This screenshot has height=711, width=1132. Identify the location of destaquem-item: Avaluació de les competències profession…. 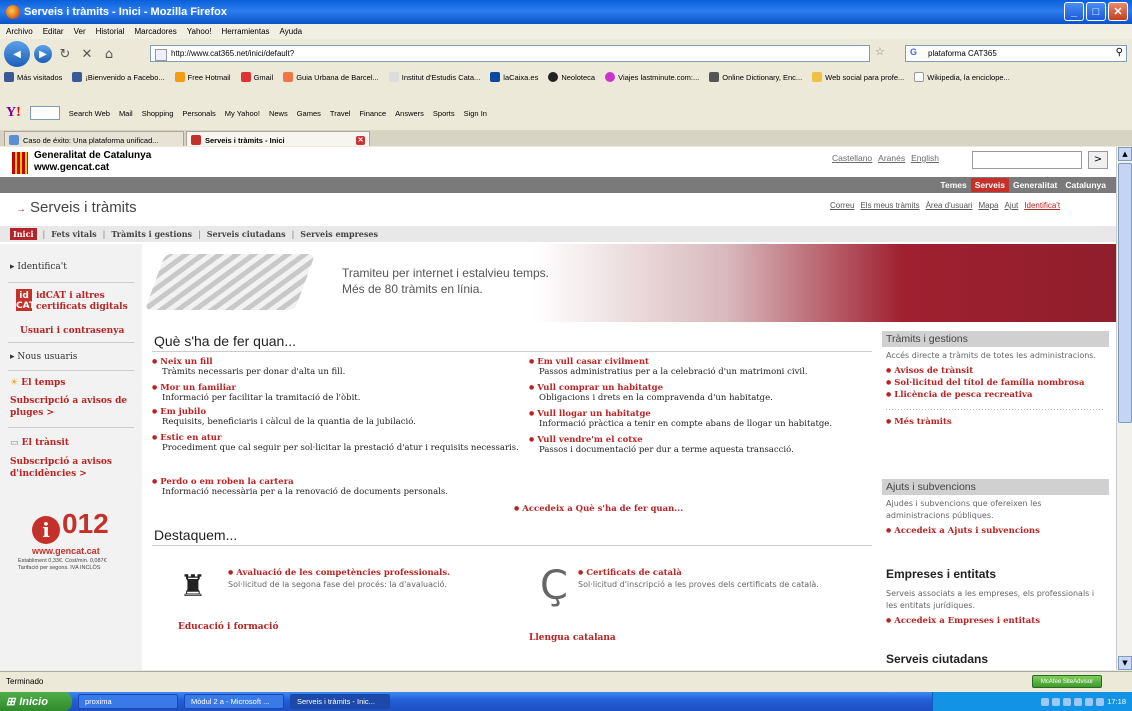
(373, 578).